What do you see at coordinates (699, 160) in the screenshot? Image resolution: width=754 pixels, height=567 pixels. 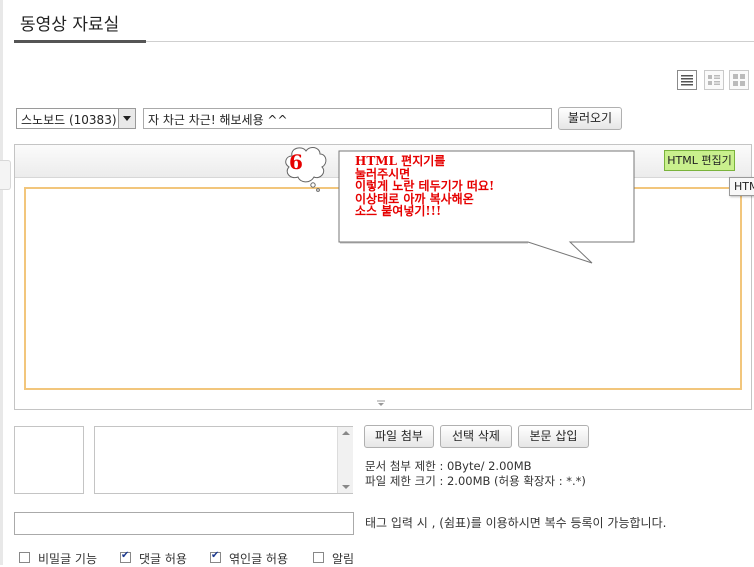 I see `html-editor-button: HTML 편집기` at bounding box center [699, 160].